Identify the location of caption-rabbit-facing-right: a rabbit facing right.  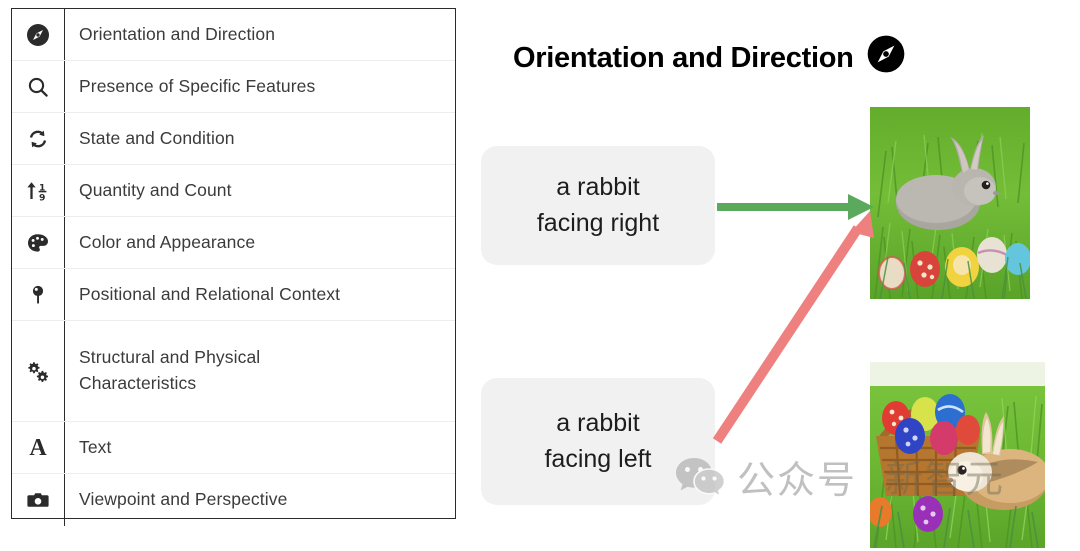
(598, 205).